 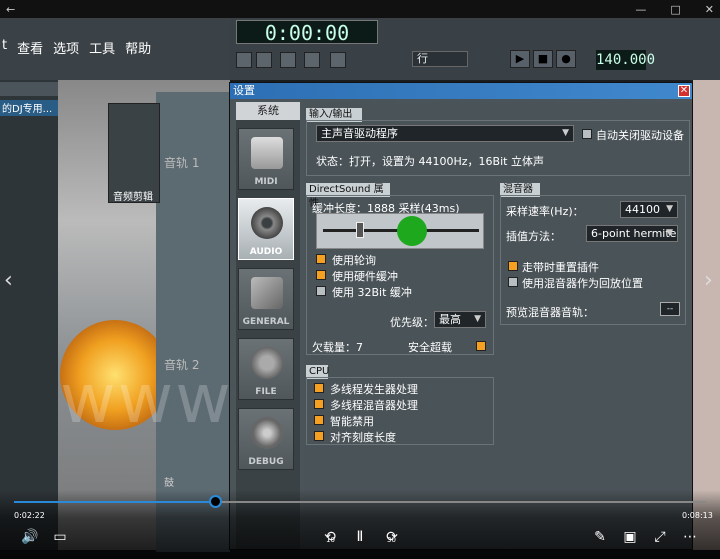 What do you see at coordinates (215, 501) in the screenshot?
I see `progress-knob` at bounding box center [215, 501].